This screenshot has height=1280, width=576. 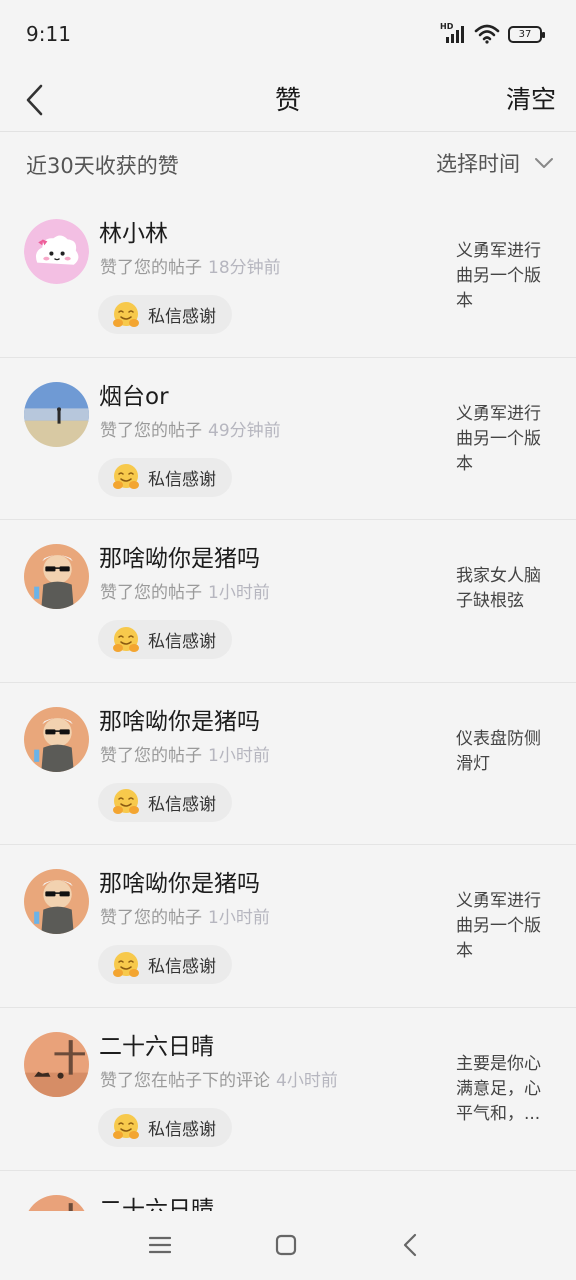 I want to click on home-square-icon, so click(x=286, y=1245).